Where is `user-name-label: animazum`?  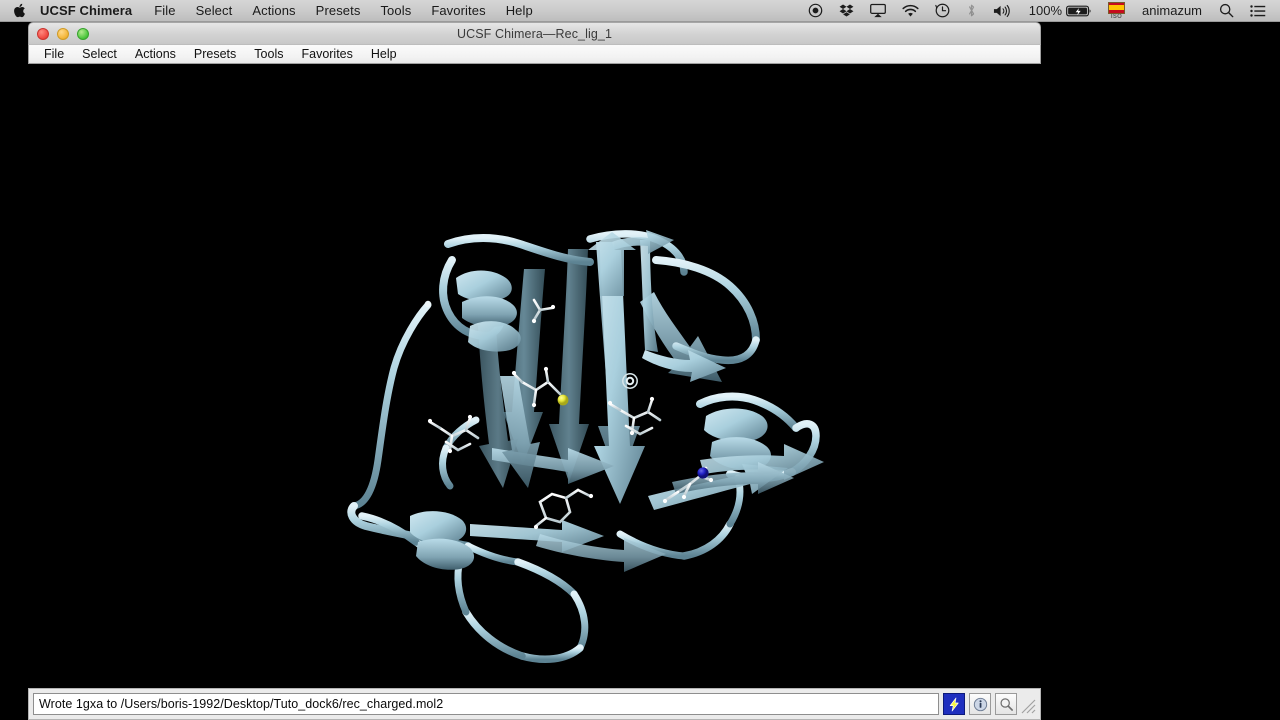
user-name-label: animazum is located at coordinates (1172, 11).